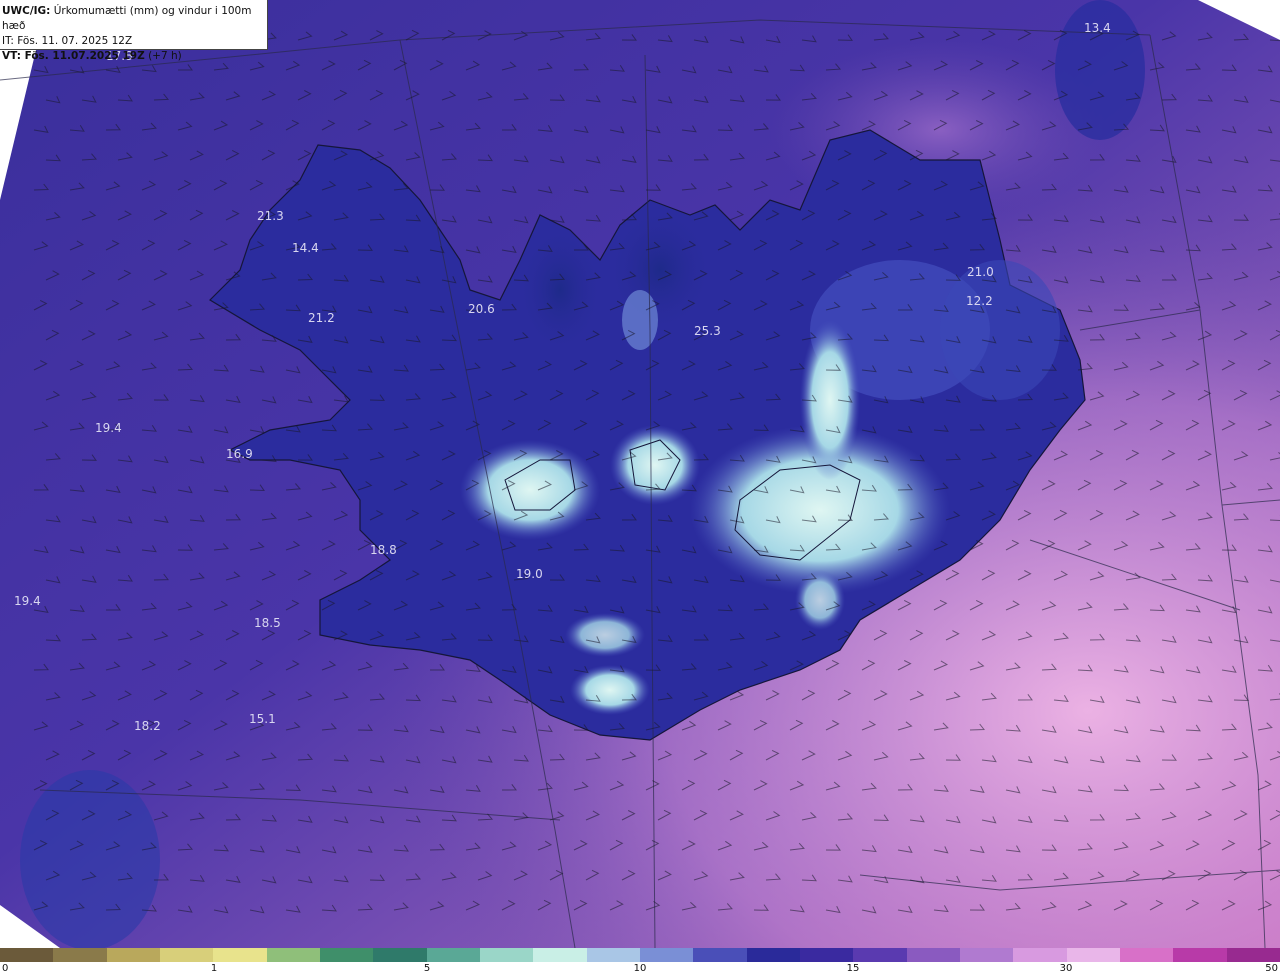 Image resolution: width=1280 pixels, height=978 pixels. I want to click on colorbar: 0 1 5 10 15 30 50, so click(640, 963).